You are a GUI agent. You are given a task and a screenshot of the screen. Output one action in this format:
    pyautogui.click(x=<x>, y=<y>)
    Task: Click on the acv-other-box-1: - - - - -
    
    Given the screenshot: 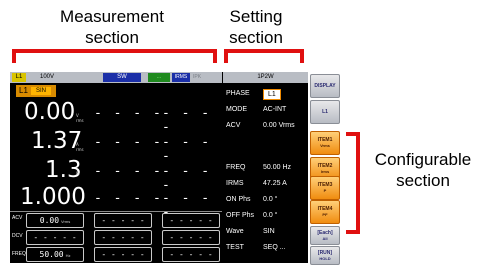 What is the action you would take?
    pyautogui.click(x=123, y=220)
    